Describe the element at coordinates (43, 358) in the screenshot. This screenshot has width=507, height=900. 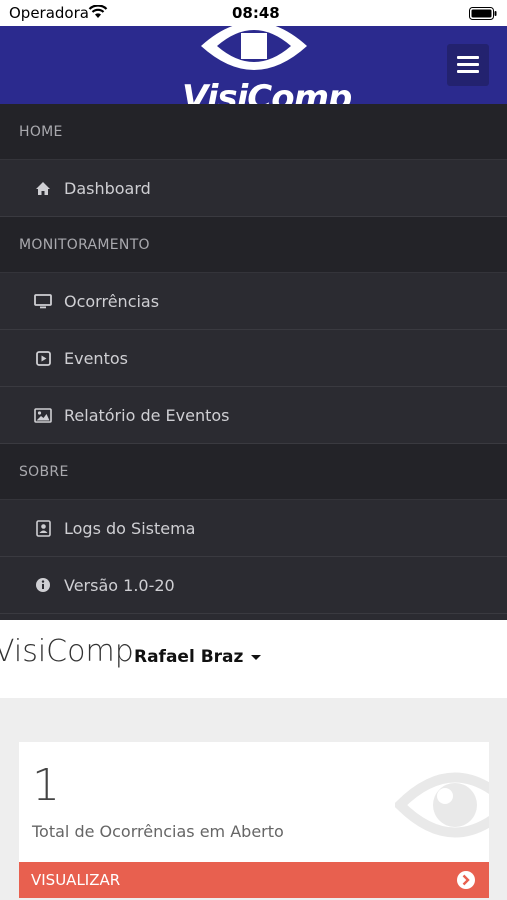
I see `play-square-icon` at that location.